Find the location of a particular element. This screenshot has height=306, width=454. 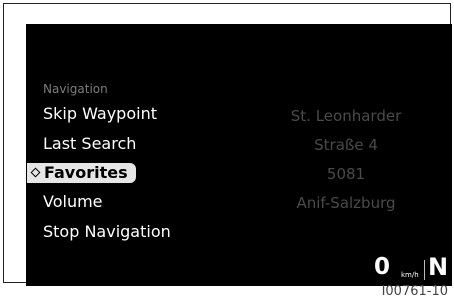

menu-item-favorites: Favorites is located at coordinates (81, 173).